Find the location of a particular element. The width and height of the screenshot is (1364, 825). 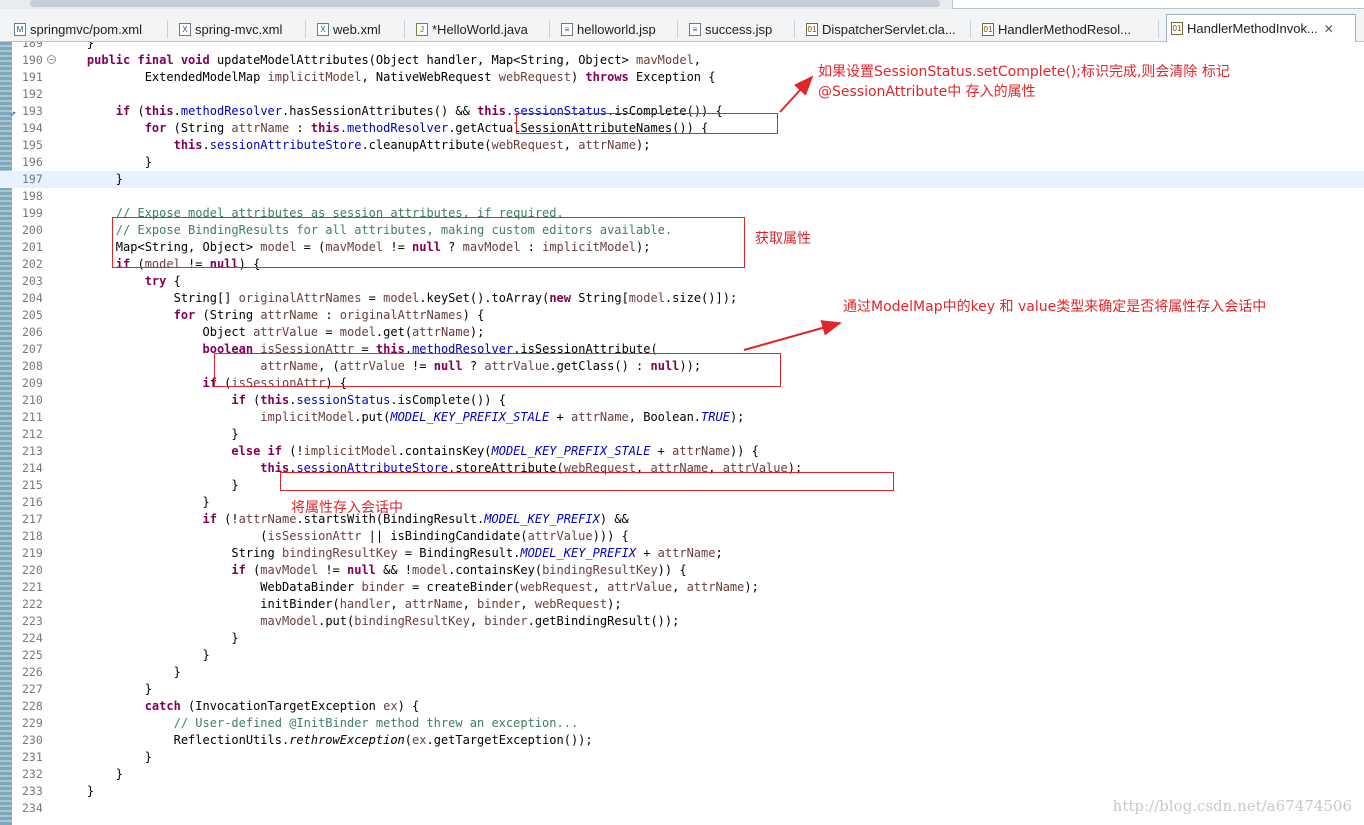

file-type-icon: M is located at coordinates (20, 29).